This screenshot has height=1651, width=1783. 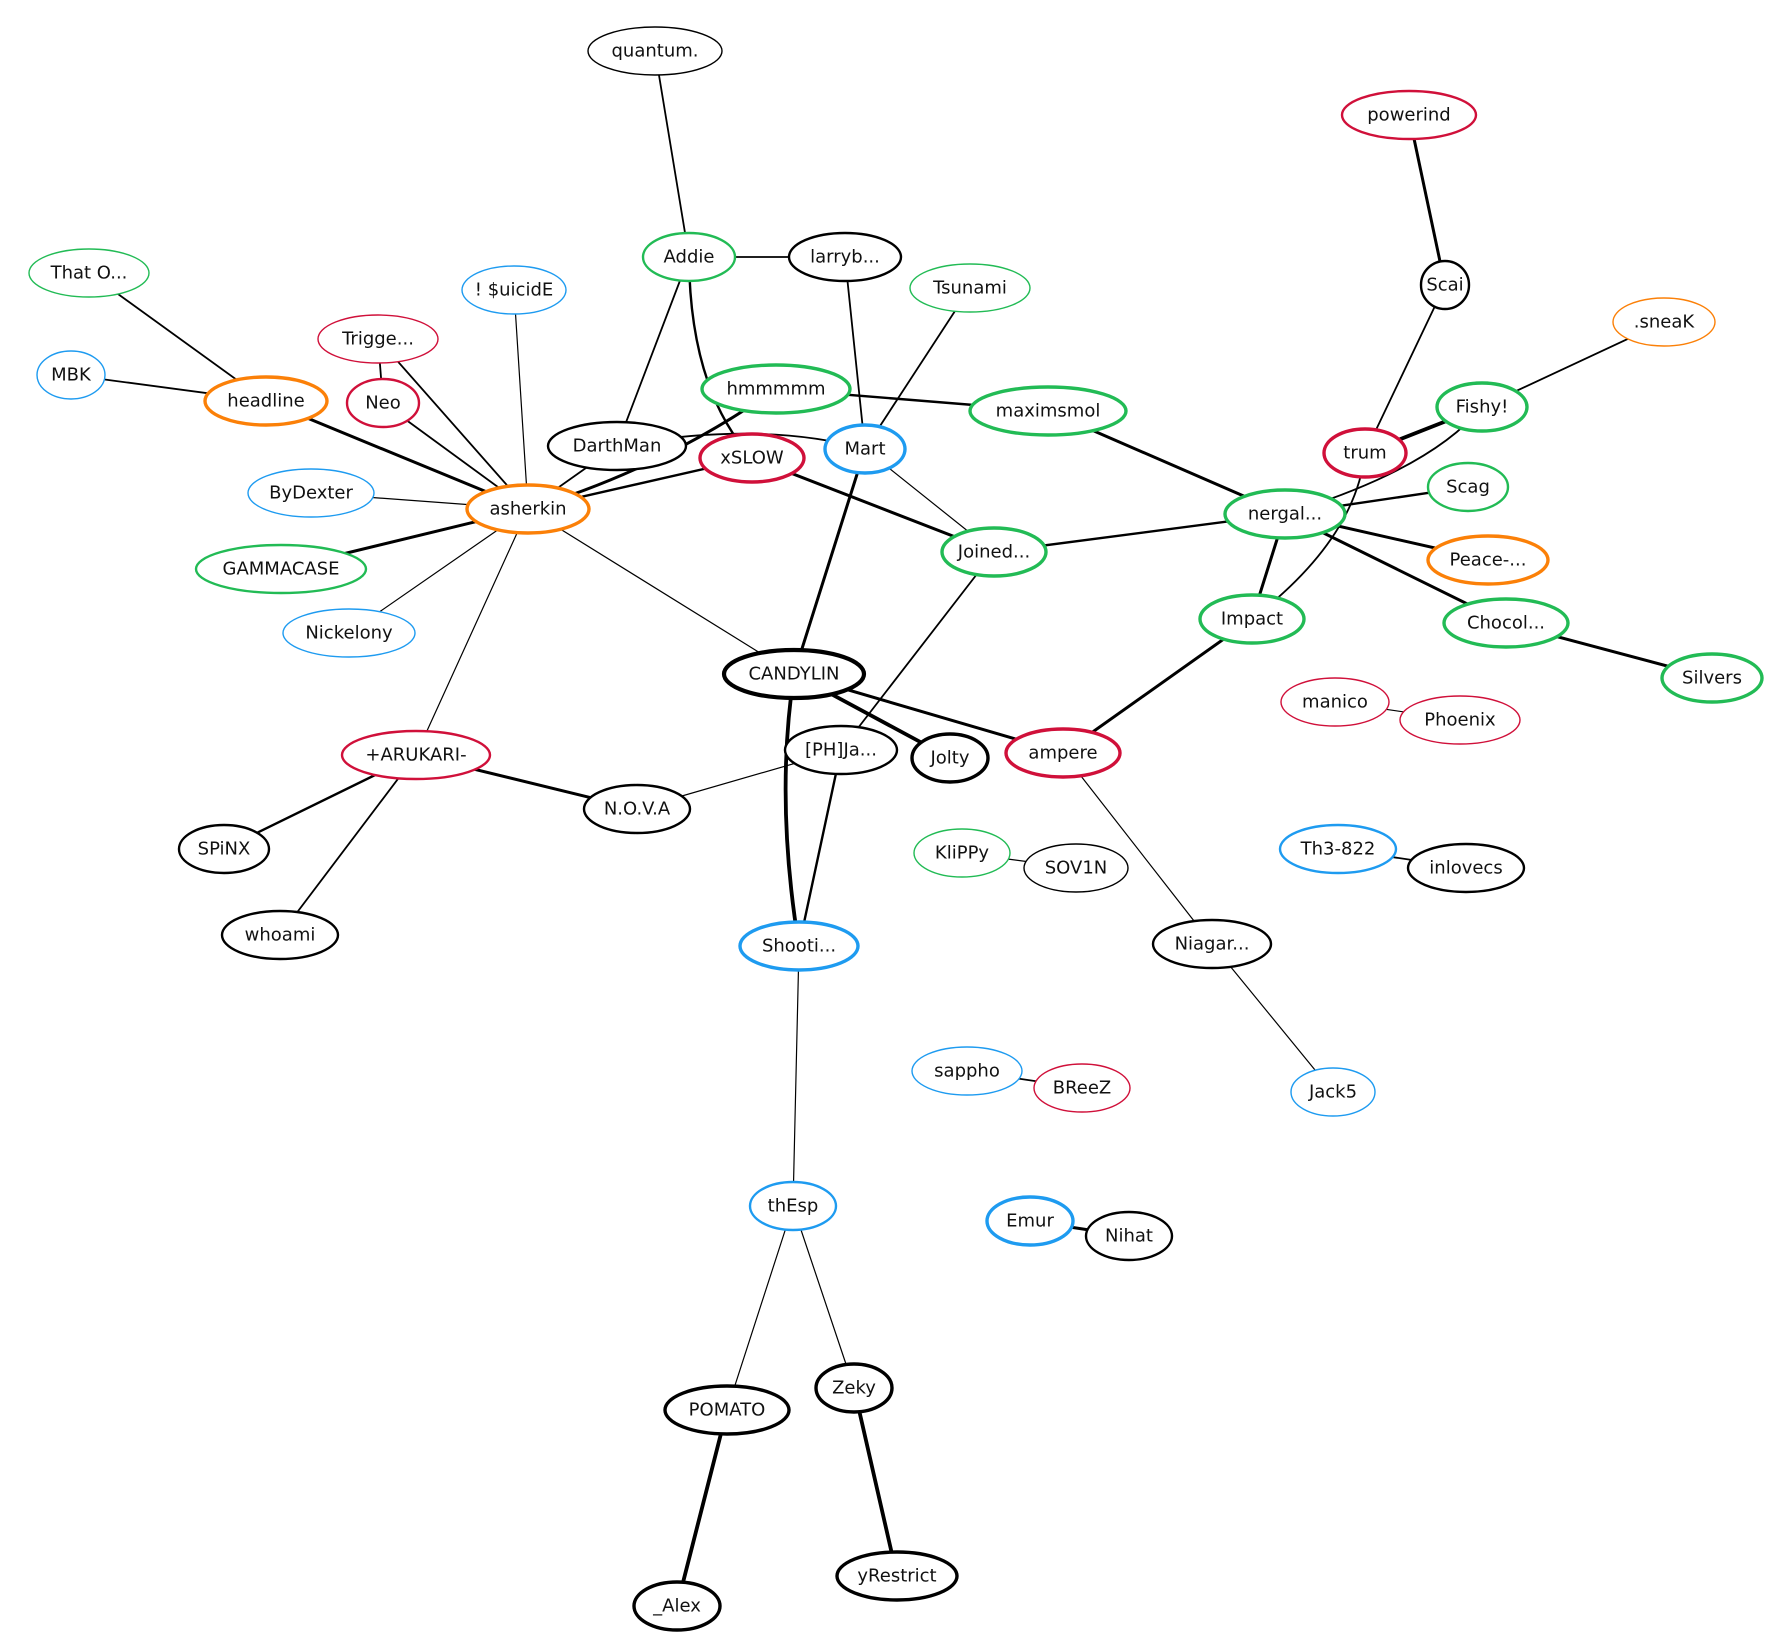 I want to click on node-label: SPiNX, so click(x=224, y=849).